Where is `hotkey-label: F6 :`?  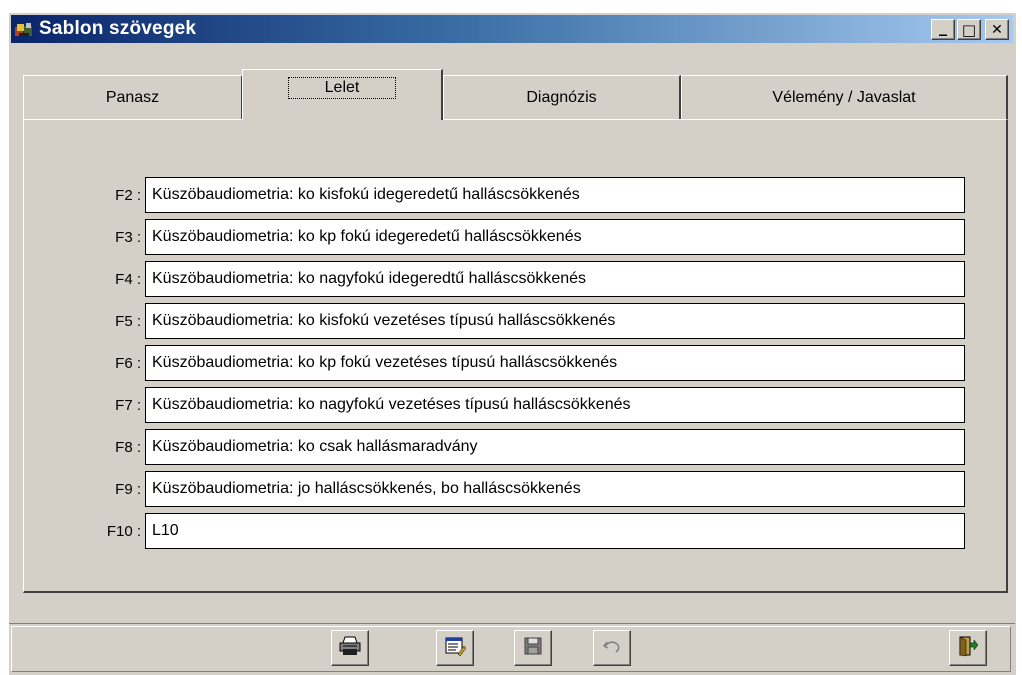
hotkey-label: F6 : is located at coordinates (128, 363).